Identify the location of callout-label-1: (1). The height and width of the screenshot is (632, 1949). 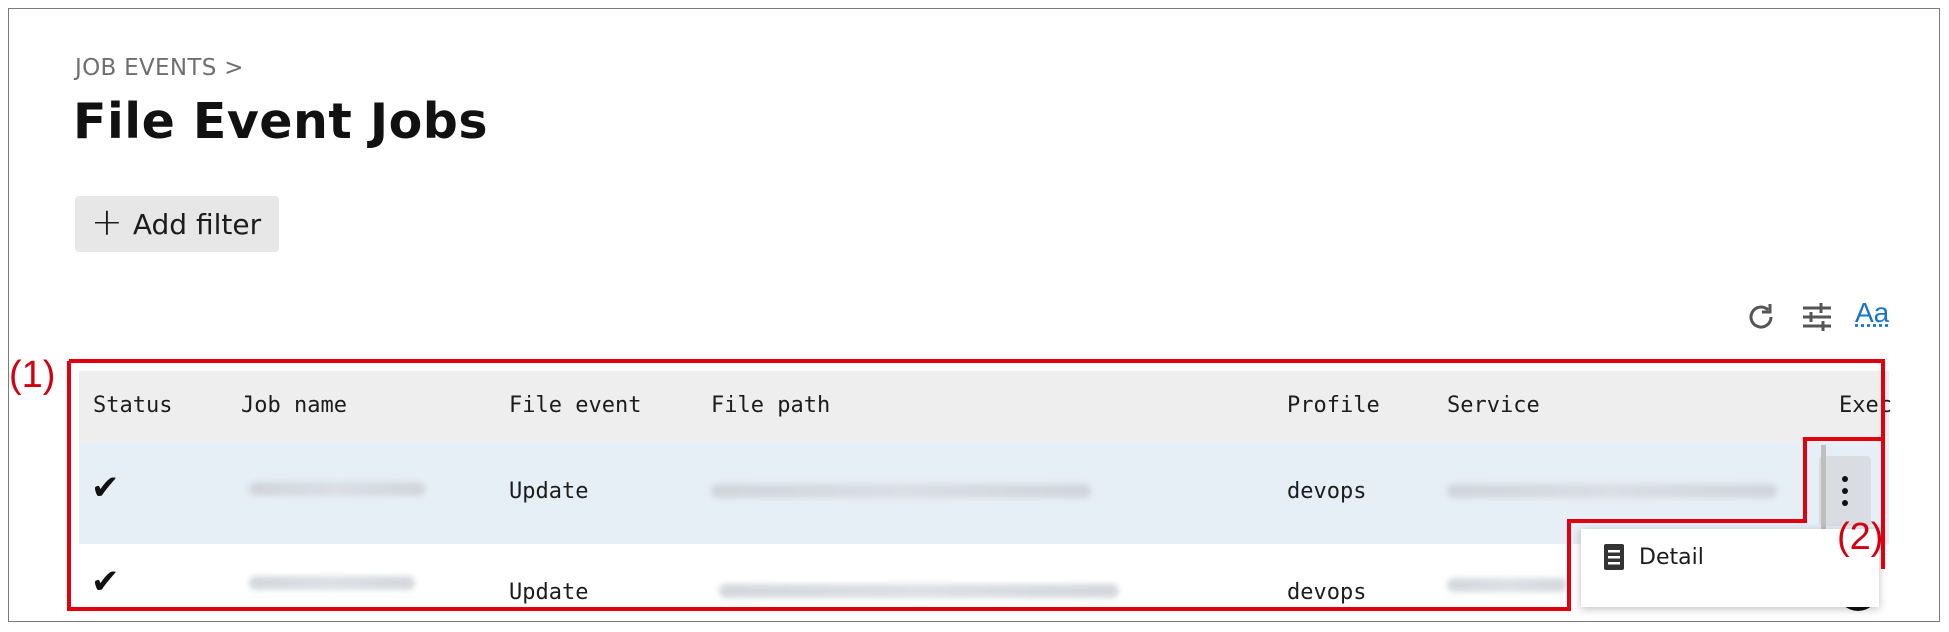
(32, 375).